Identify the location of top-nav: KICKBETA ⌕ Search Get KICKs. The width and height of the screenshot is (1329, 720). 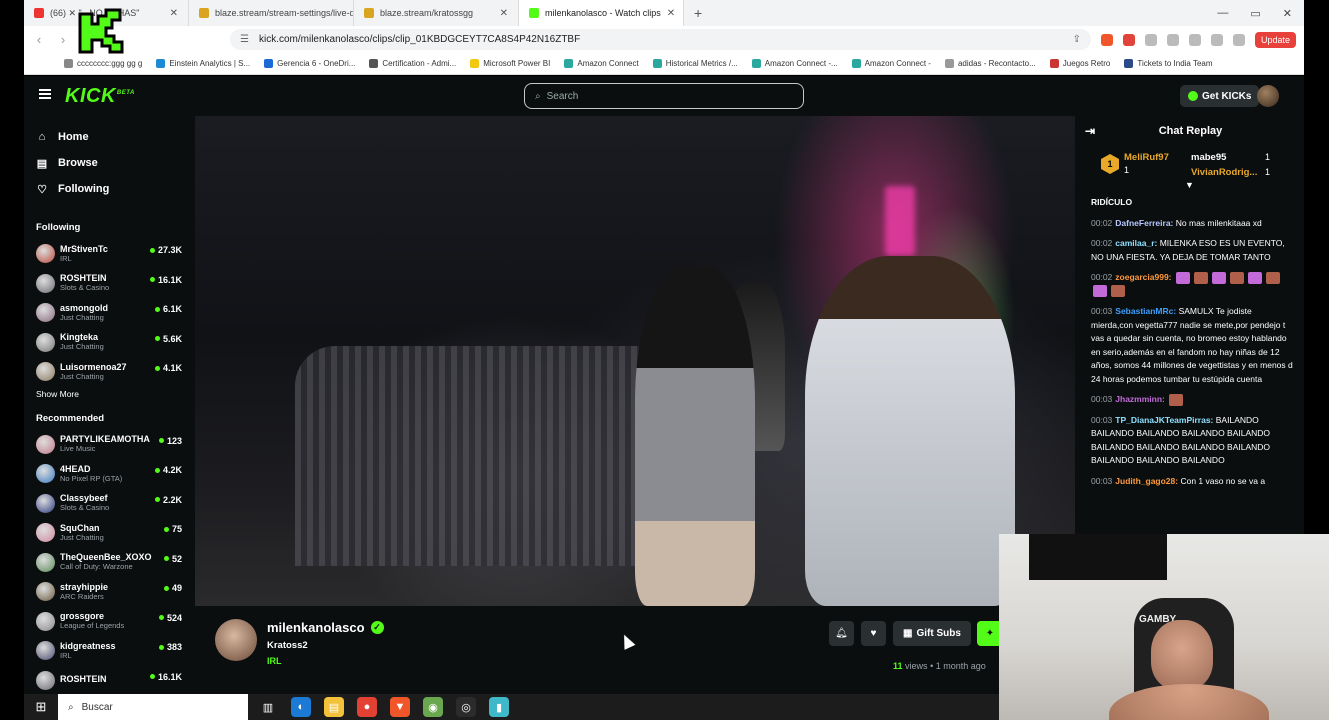
(664, 96).